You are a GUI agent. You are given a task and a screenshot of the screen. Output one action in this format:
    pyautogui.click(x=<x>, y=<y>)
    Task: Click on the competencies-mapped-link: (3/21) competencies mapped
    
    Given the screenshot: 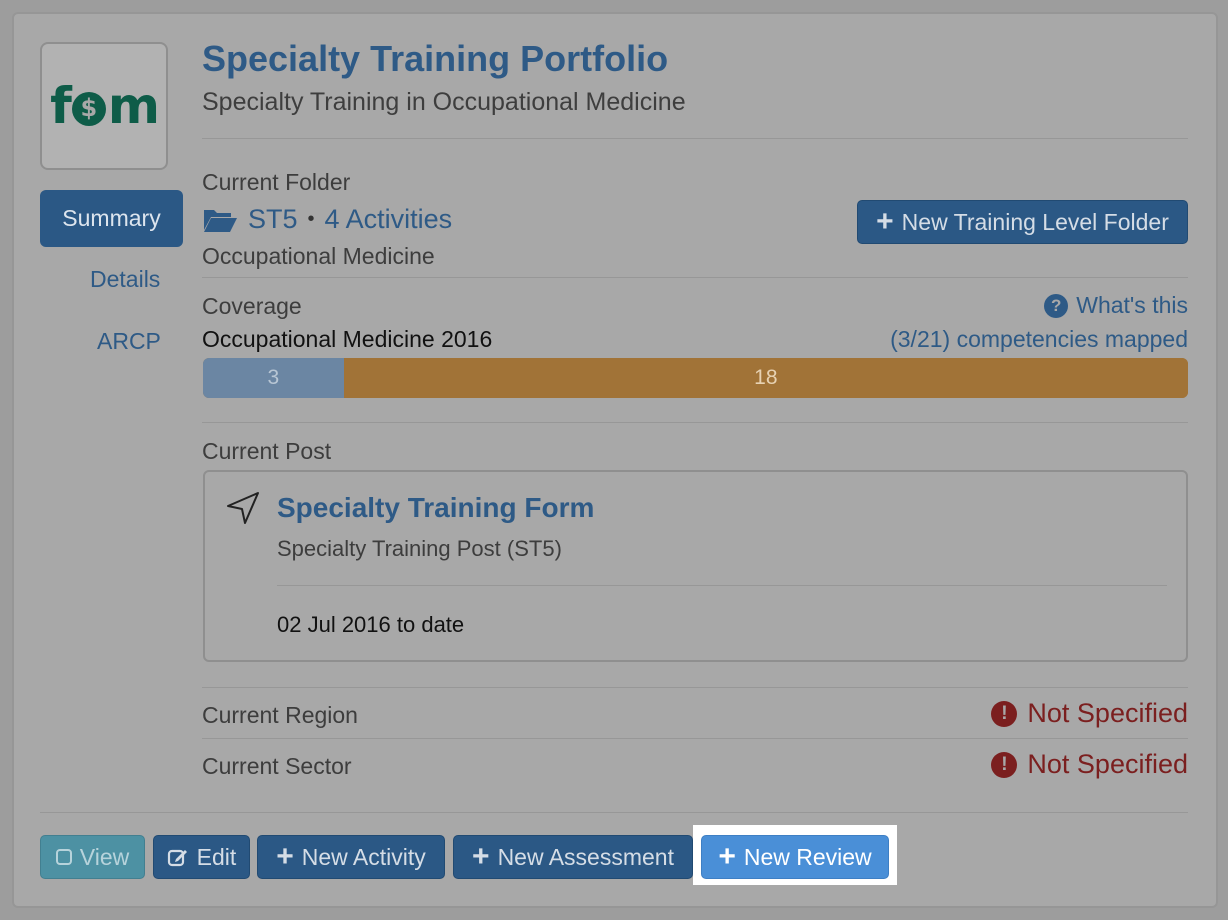 What is the action you would take?
    pyautogui.click(x=1039, y=339)
    